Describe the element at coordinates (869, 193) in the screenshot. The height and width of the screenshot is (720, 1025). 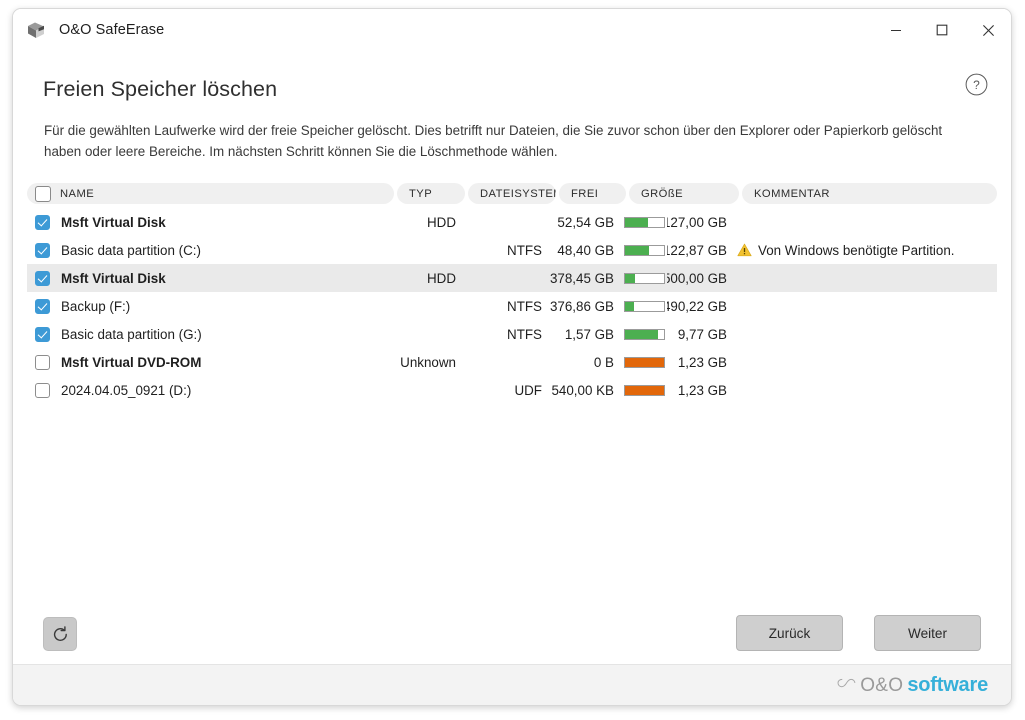
I see `column-header-kommentar: KOMMENTAR` at that location.